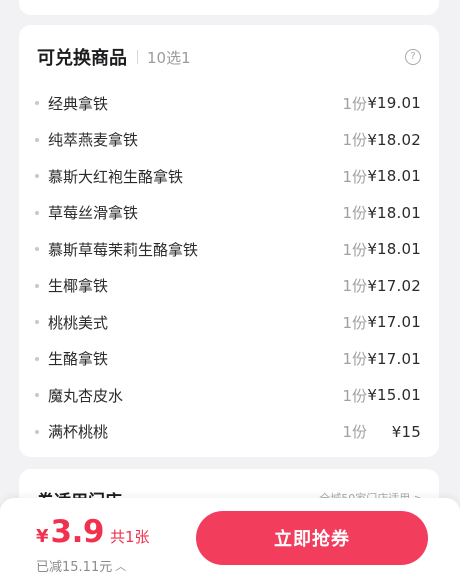  I want to click on previous-card, so click(229, 7).